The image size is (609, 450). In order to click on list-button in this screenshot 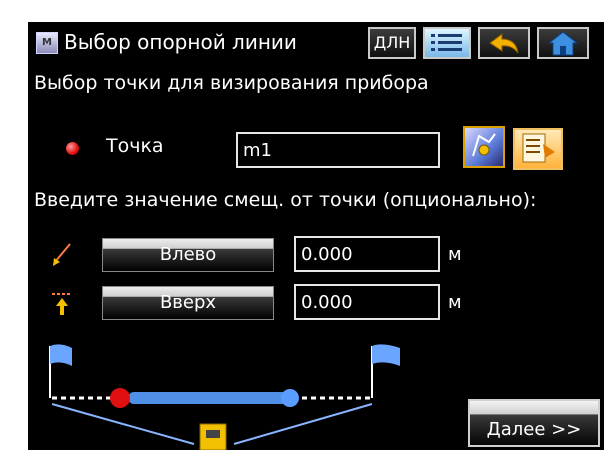, I will do `click(447, 43)`.